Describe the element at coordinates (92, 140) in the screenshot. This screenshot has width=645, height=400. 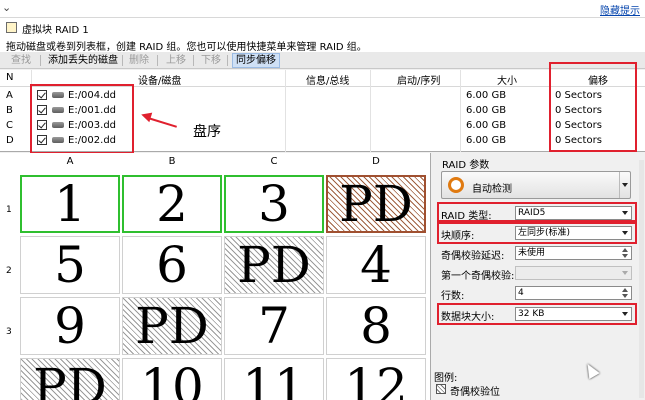
I see `disk-path: E:/002.dd` at that location.